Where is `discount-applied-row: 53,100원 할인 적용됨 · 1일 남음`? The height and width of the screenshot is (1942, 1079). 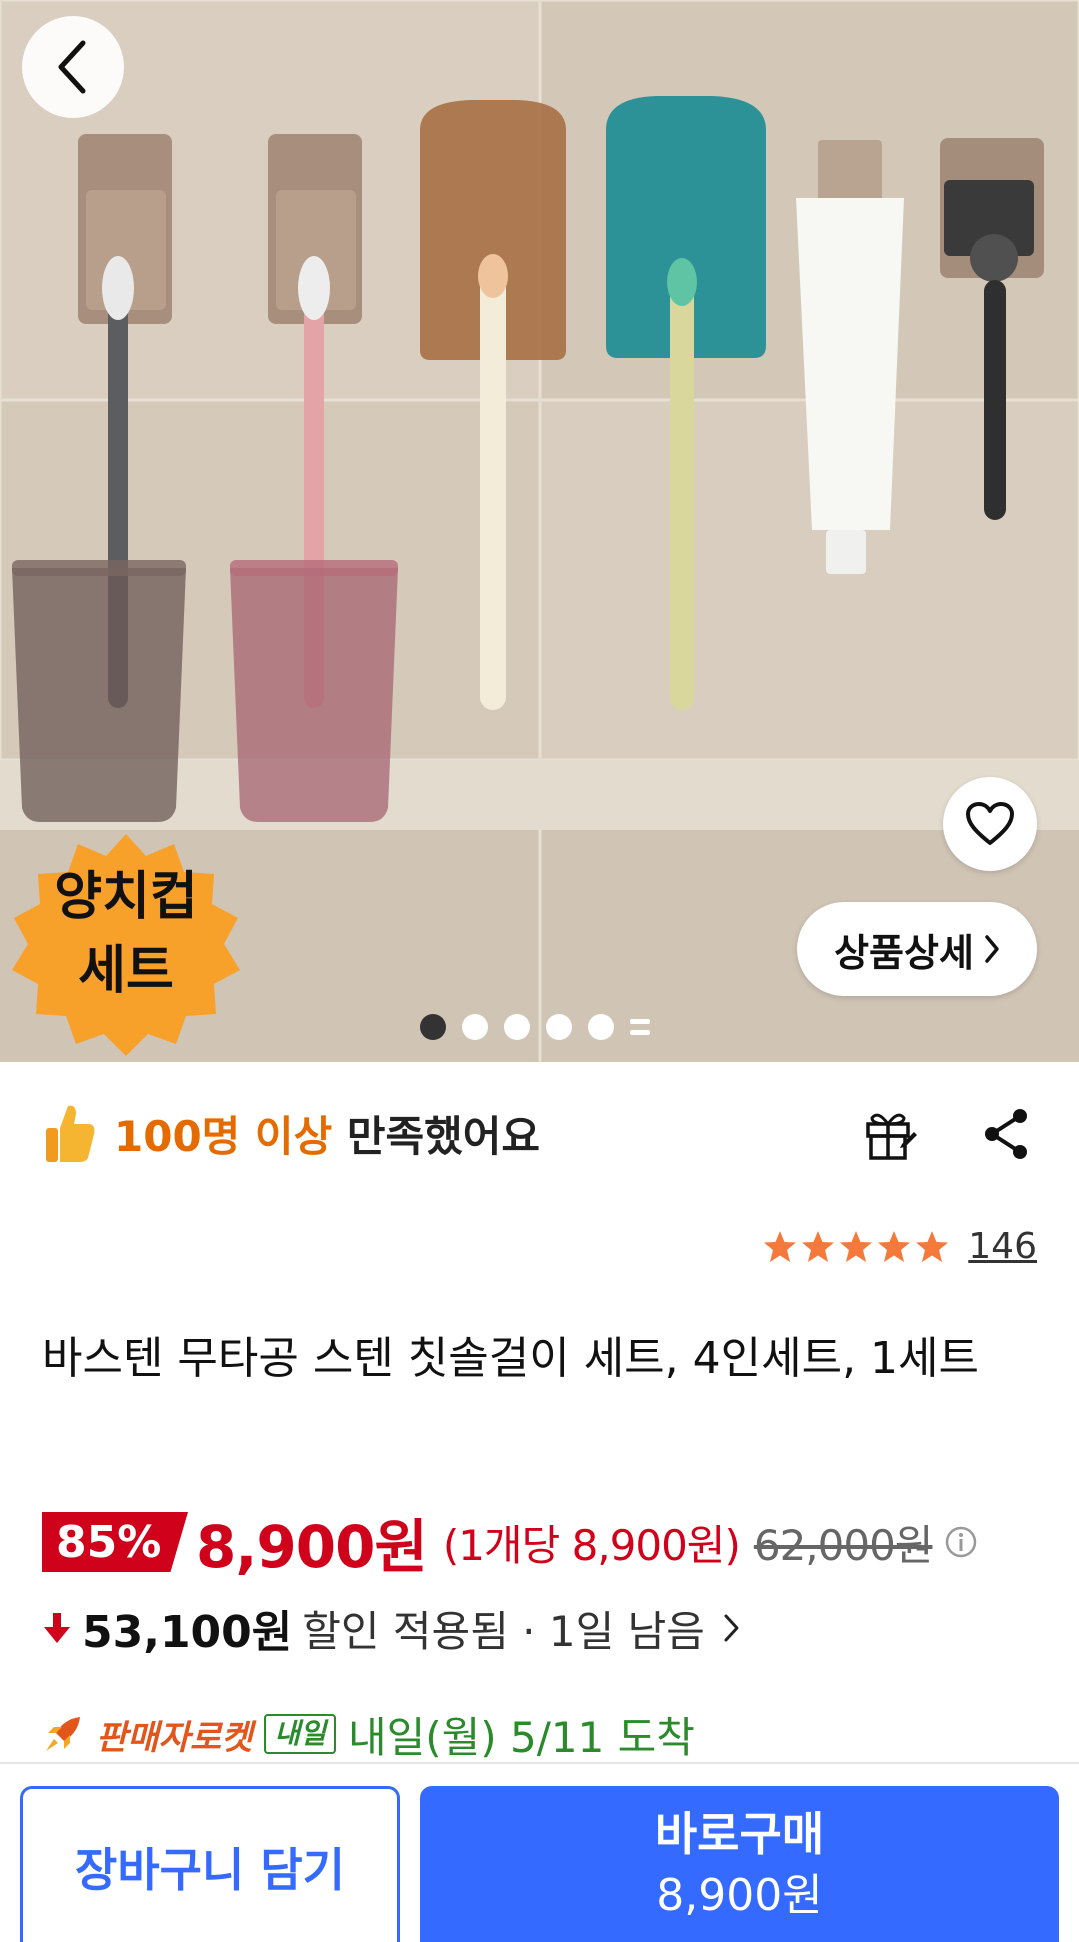 discount-applied-row: 53,100원 할인 적용됨 · 1일 남음 is located at coordinates (392, 1628).